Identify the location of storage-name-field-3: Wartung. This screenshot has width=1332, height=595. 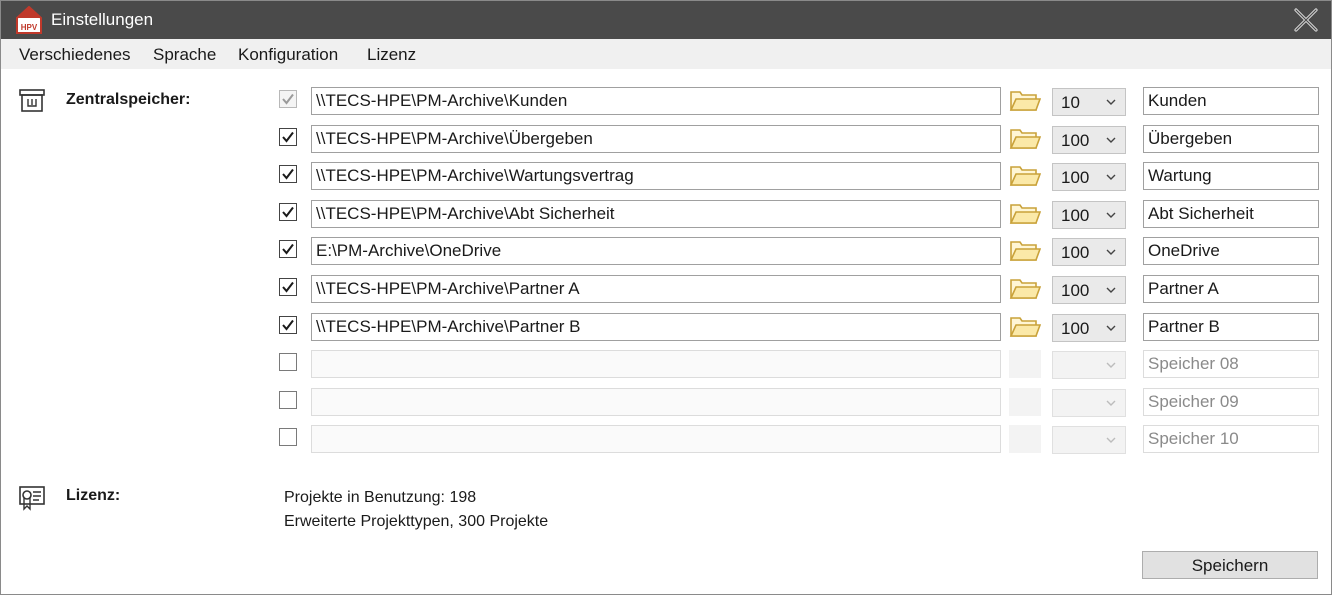
(1231, 176).